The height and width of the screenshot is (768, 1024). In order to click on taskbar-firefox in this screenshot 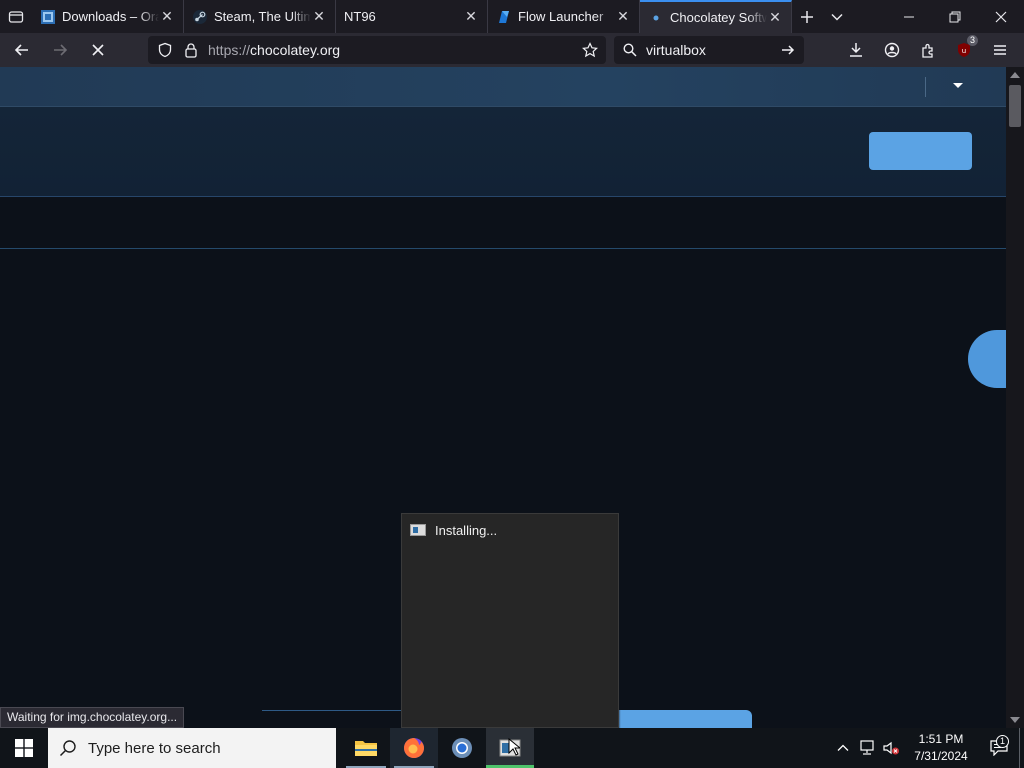, I will do `click(414, 748)`.